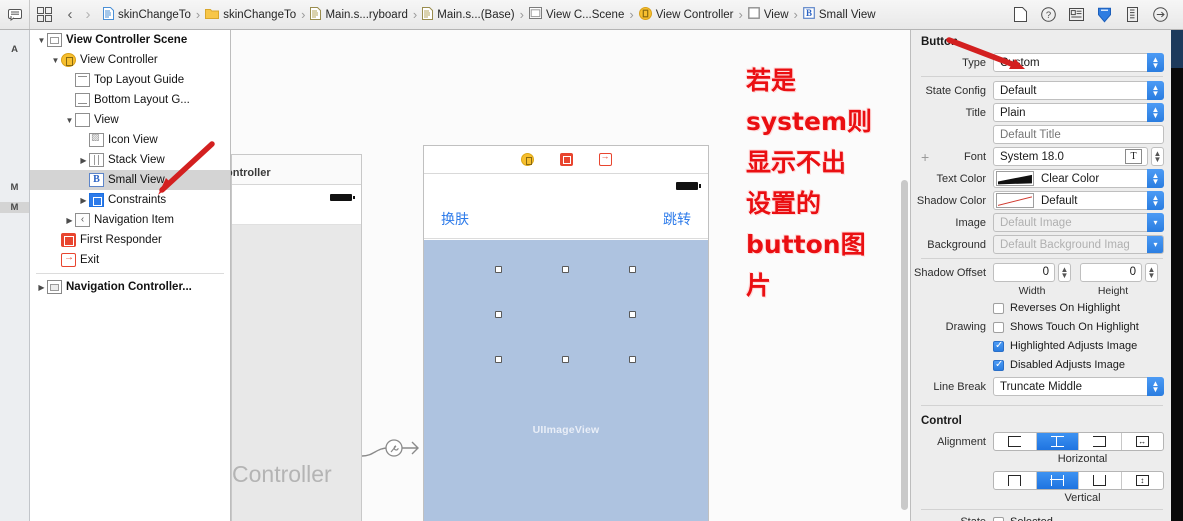  Describe the element at coordinates (1143, 480) in the screenshot. I see `align-fill-vertical-button: ↕` at that location.